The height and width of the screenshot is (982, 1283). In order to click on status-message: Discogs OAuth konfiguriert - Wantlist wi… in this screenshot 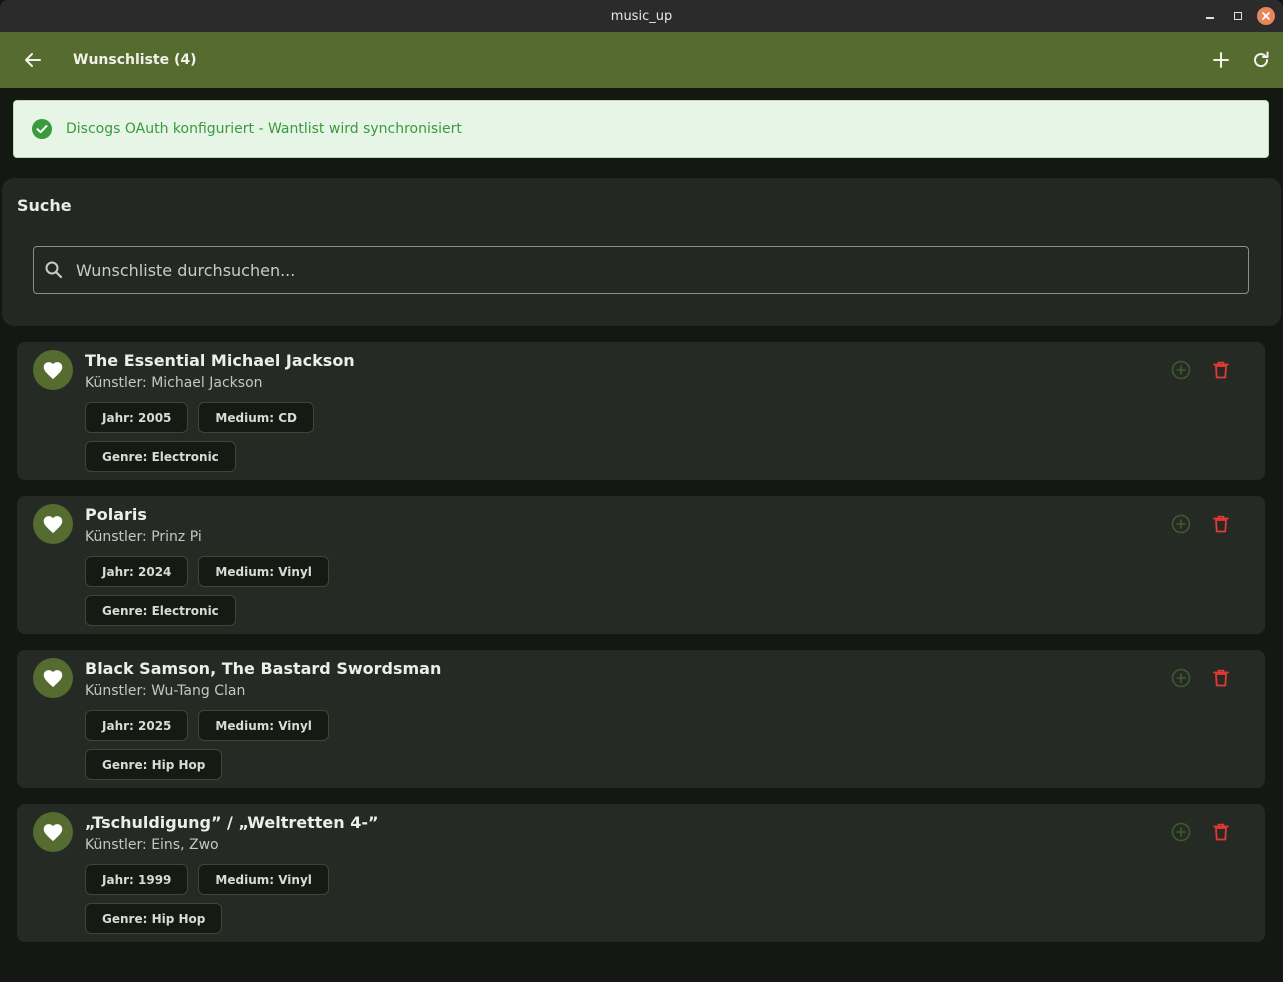, I will do `click(264, 129)`.